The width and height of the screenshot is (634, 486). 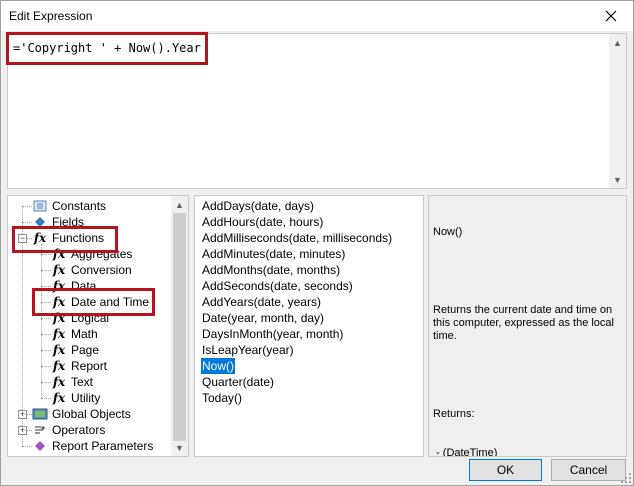 I want to click on tree-item-label: Page, so click(x=85, y=350).